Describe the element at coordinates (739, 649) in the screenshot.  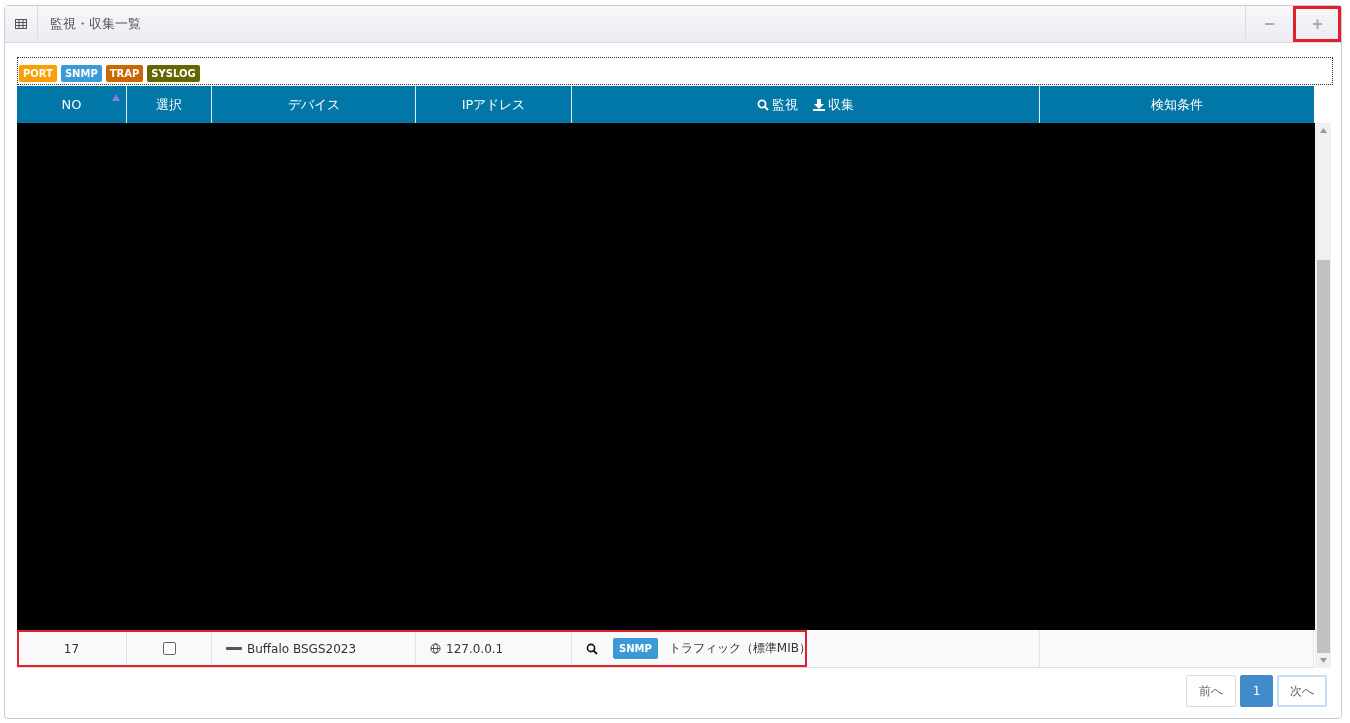
I see `monitor-description: トラフィック（標準MIB）` at that location.